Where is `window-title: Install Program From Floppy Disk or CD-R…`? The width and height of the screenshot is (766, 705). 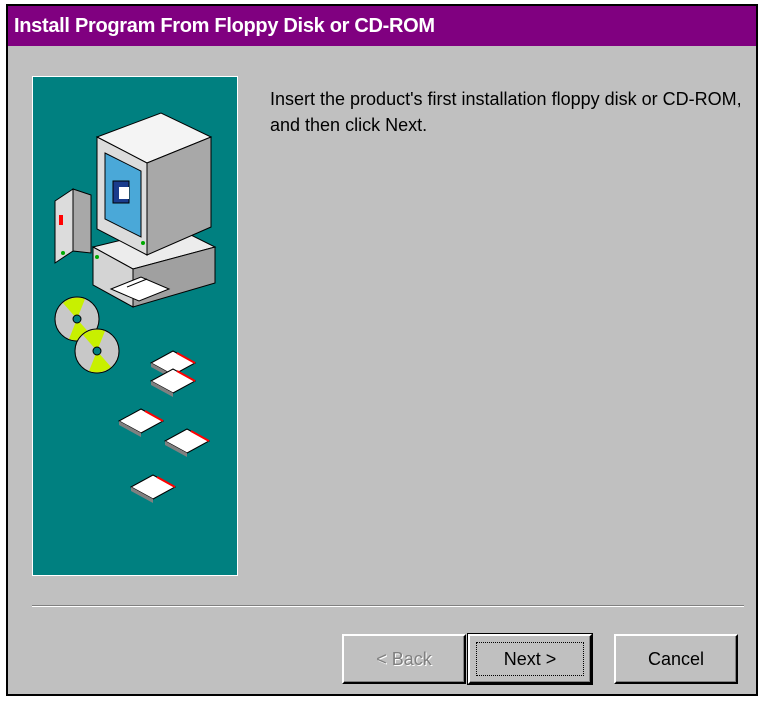 window-title: Install Program From Floppy Disk or CD-R… is located at coordinates (224, 26).